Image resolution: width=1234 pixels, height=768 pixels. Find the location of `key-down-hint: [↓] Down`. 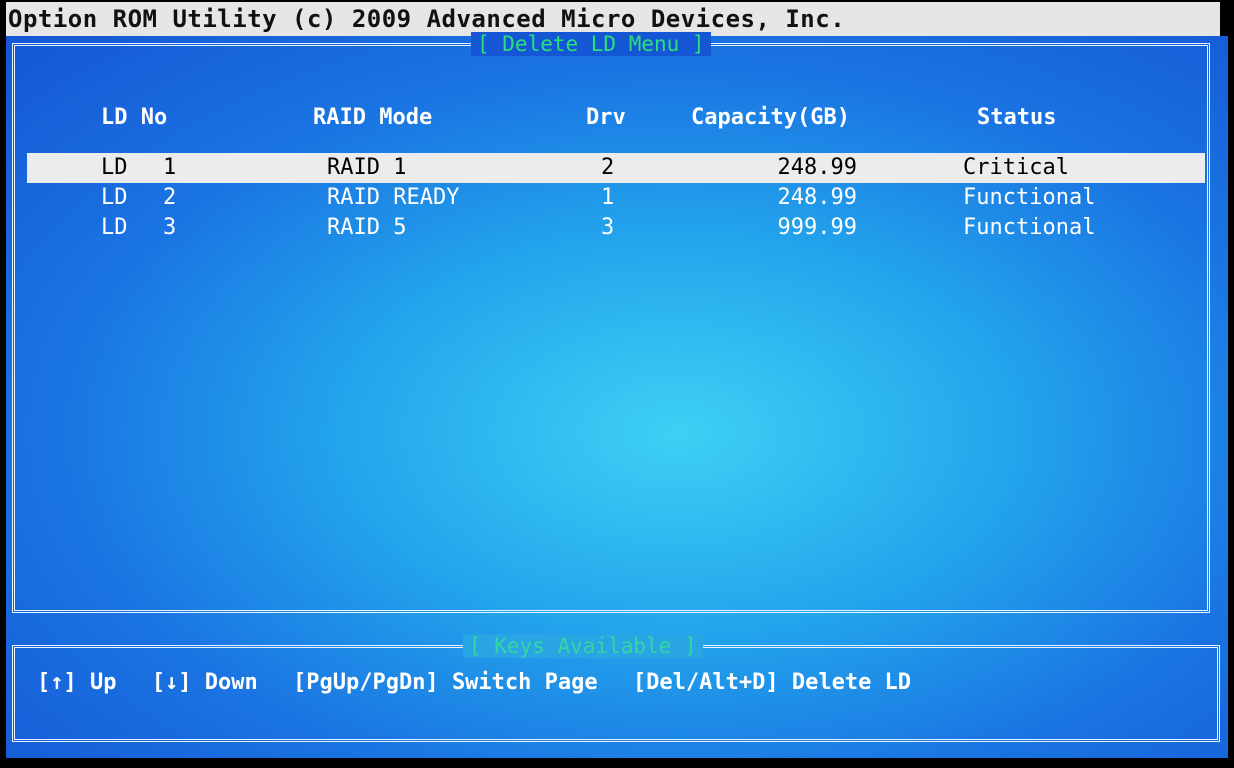

key-down-hint: [↓] Down is located at coordinates (205, 682).